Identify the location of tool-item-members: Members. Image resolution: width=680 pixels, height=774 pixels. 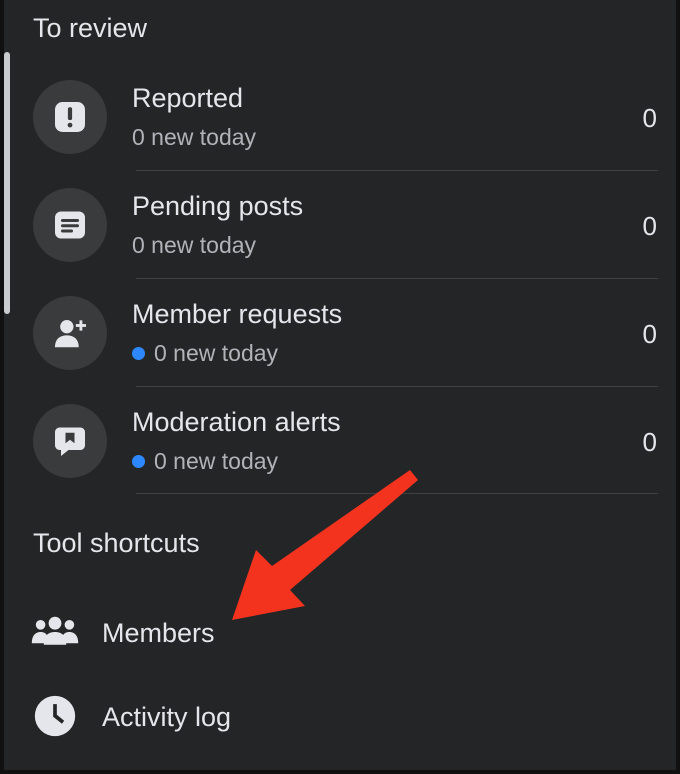
(340, 633).